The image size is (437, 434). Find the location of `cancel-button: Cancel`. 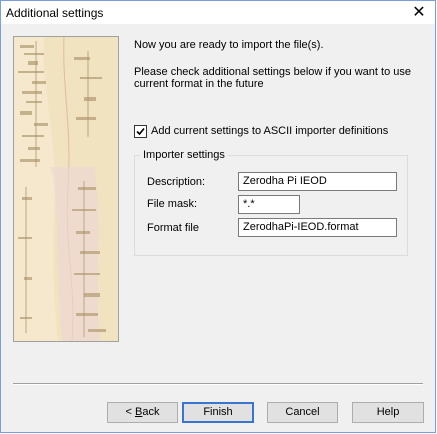

cancel-button: Cancel is located at coordinates (302, 412).